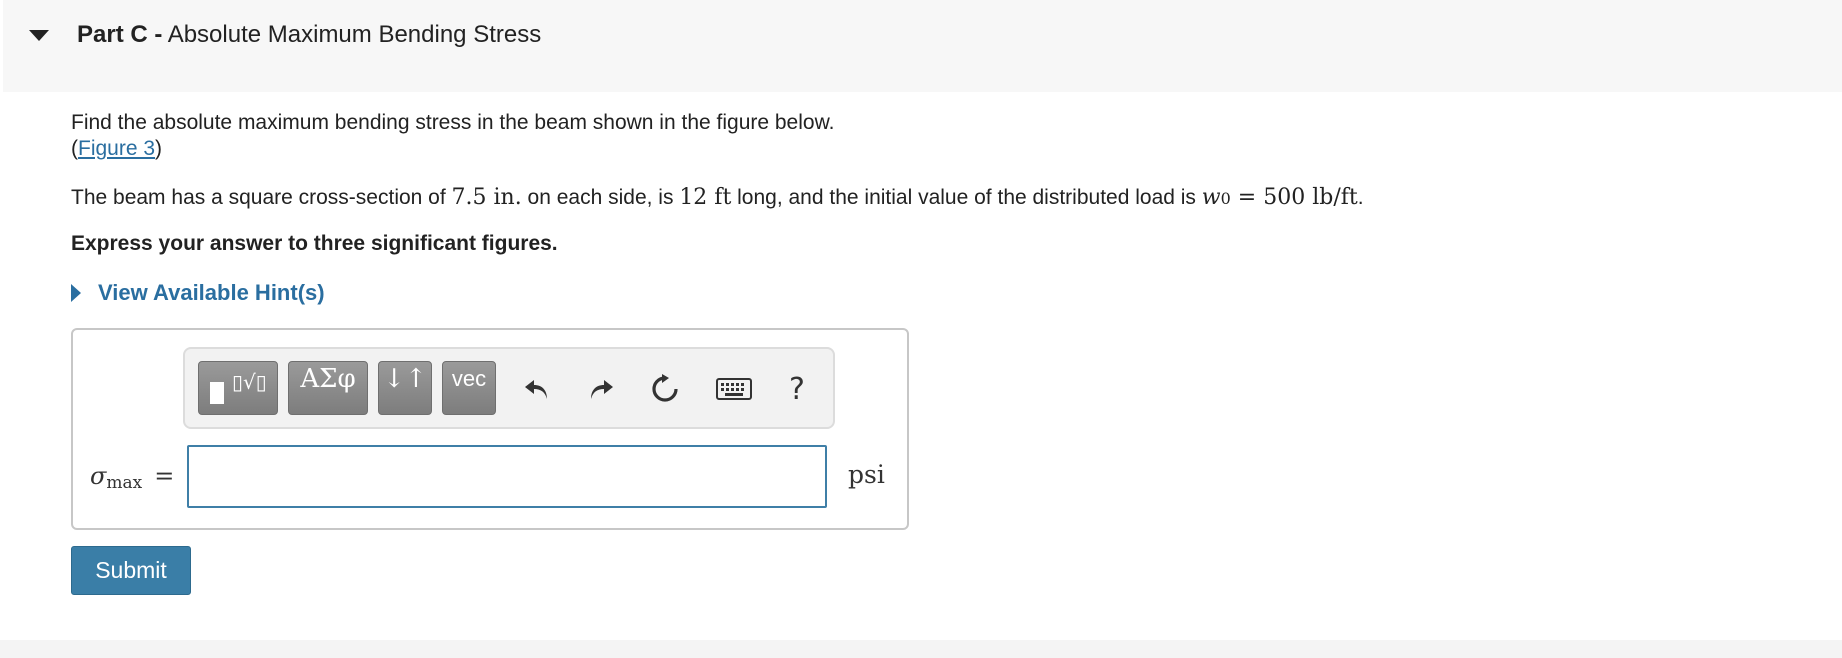 The width and height of the screenshot is (1842, 658). What do you see at coordinates (131, 570) in the screenshot?
I see `submit-button: Submit` at bounding box center [131, 570].